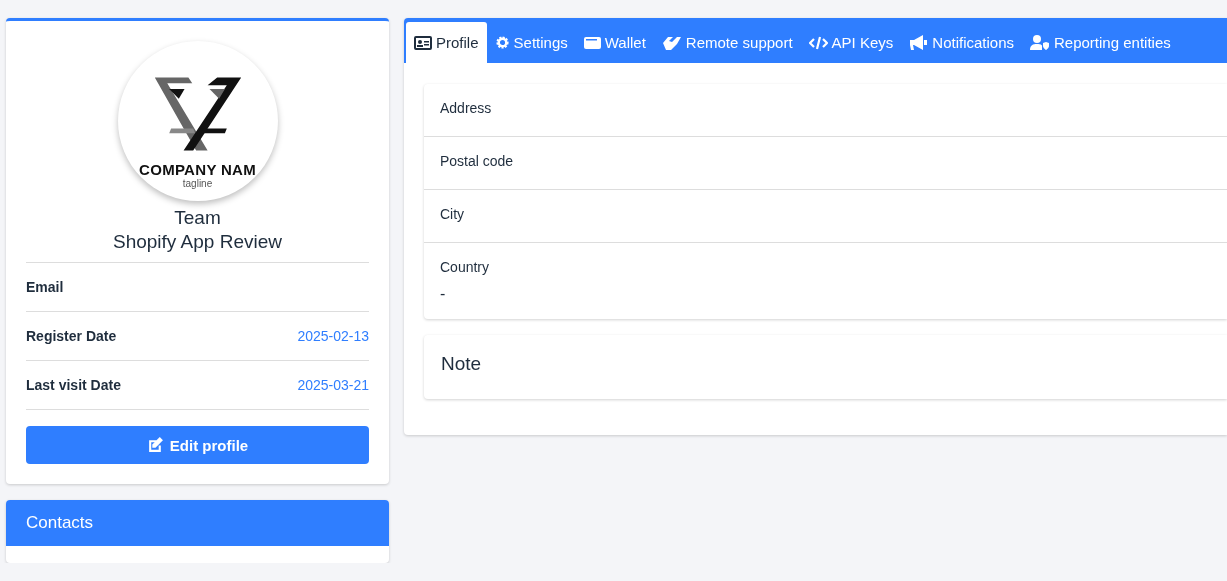 The image size is (1227, 581). What do you see at coordinates (466, 108) in the screenshot?
I see `field-label: Address` at bounding box center [466, 108].